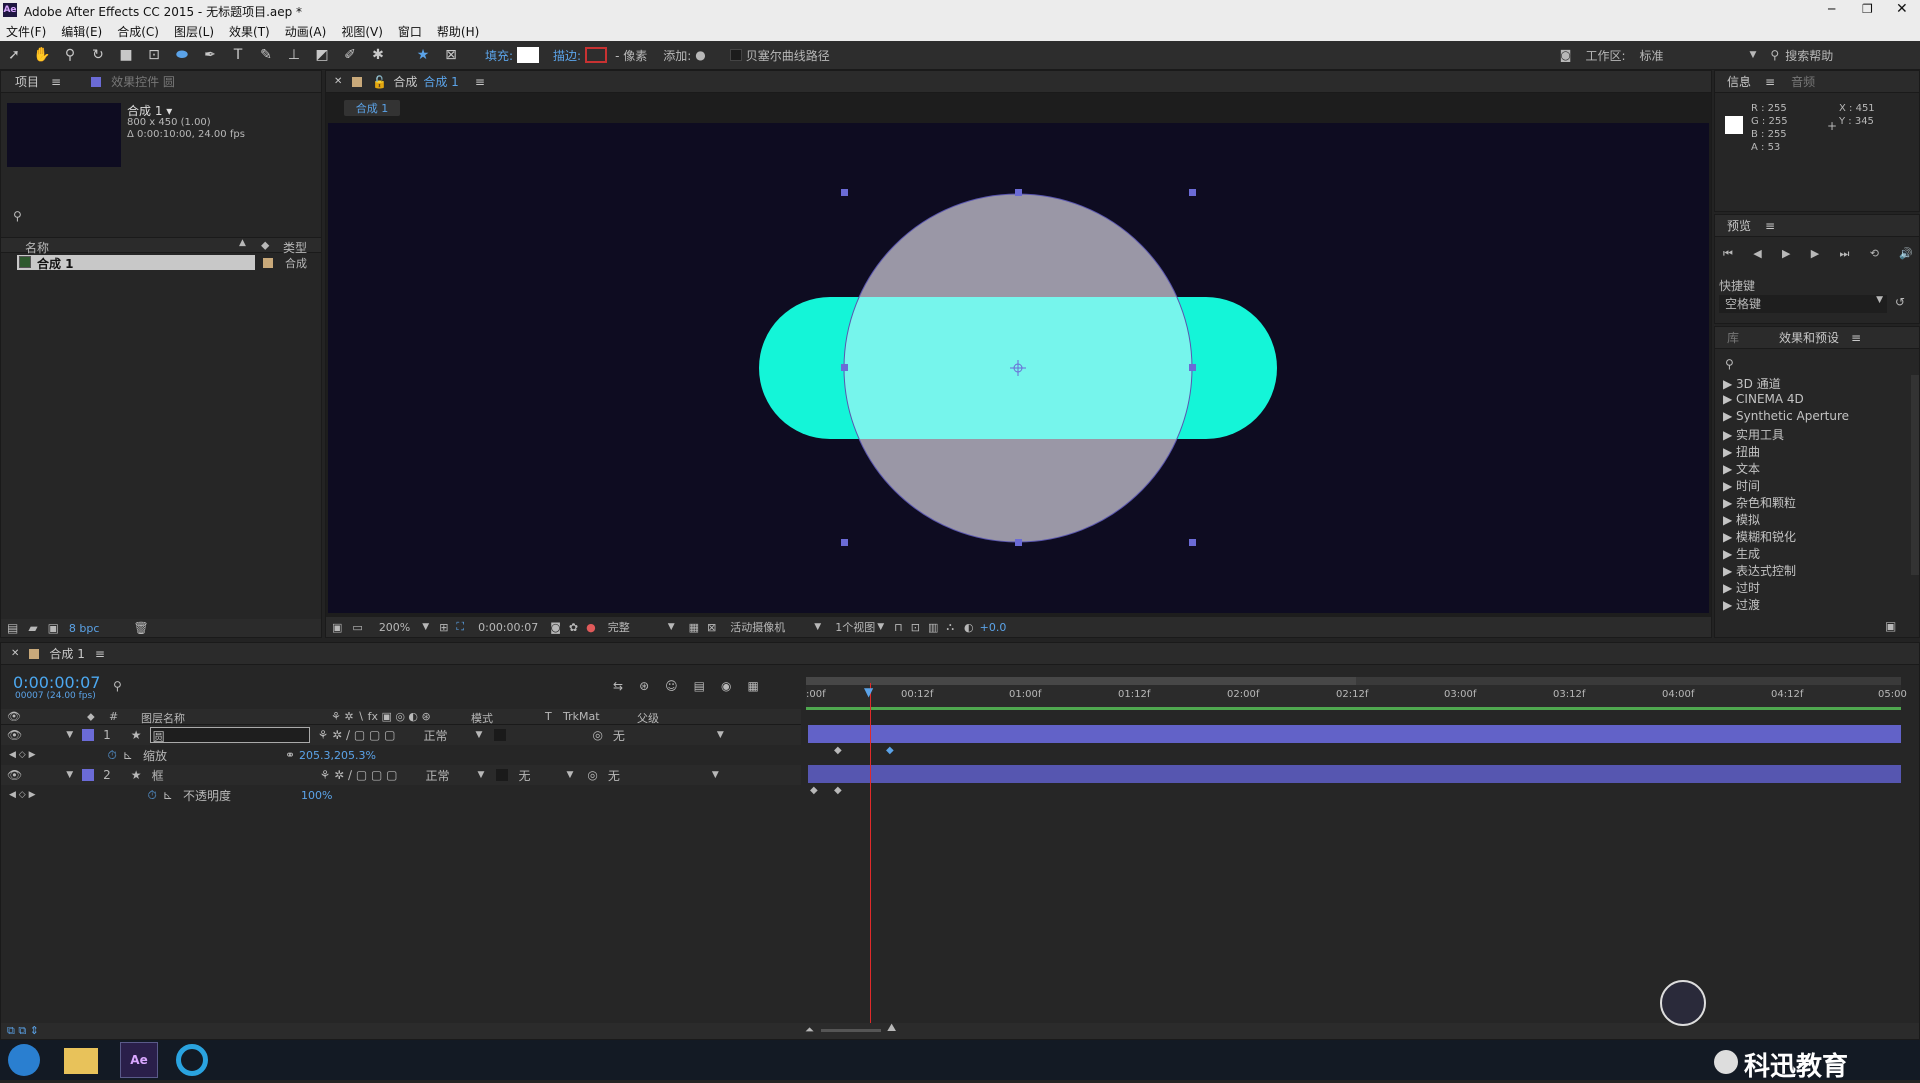  What do you see at coordinates (1915, 475) in the screenshot?
I see `effects-scrollbar` at bounding box center [1915, 475].